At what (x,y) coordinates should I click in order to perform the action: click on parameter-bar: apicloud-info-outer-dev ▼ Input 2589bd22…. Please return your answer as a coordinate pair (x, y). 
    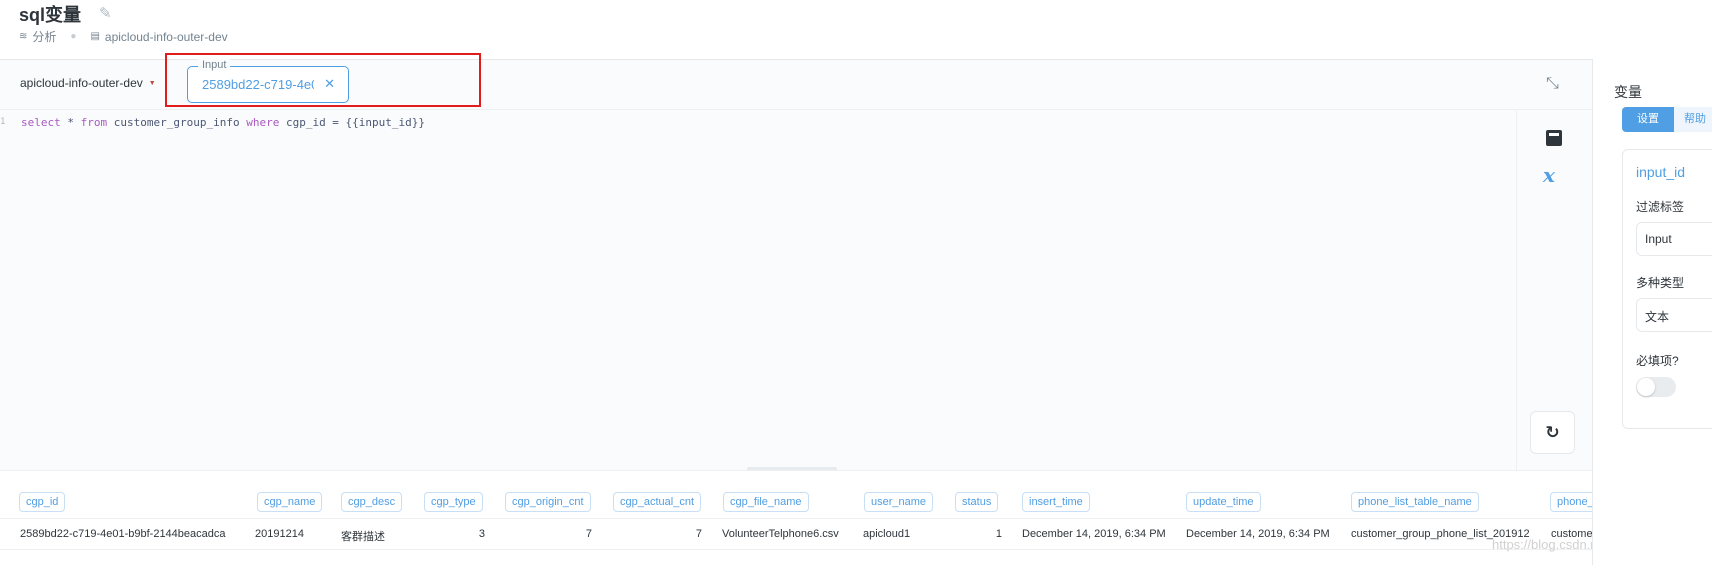
    Looking at the image, I should click on (796, 81).